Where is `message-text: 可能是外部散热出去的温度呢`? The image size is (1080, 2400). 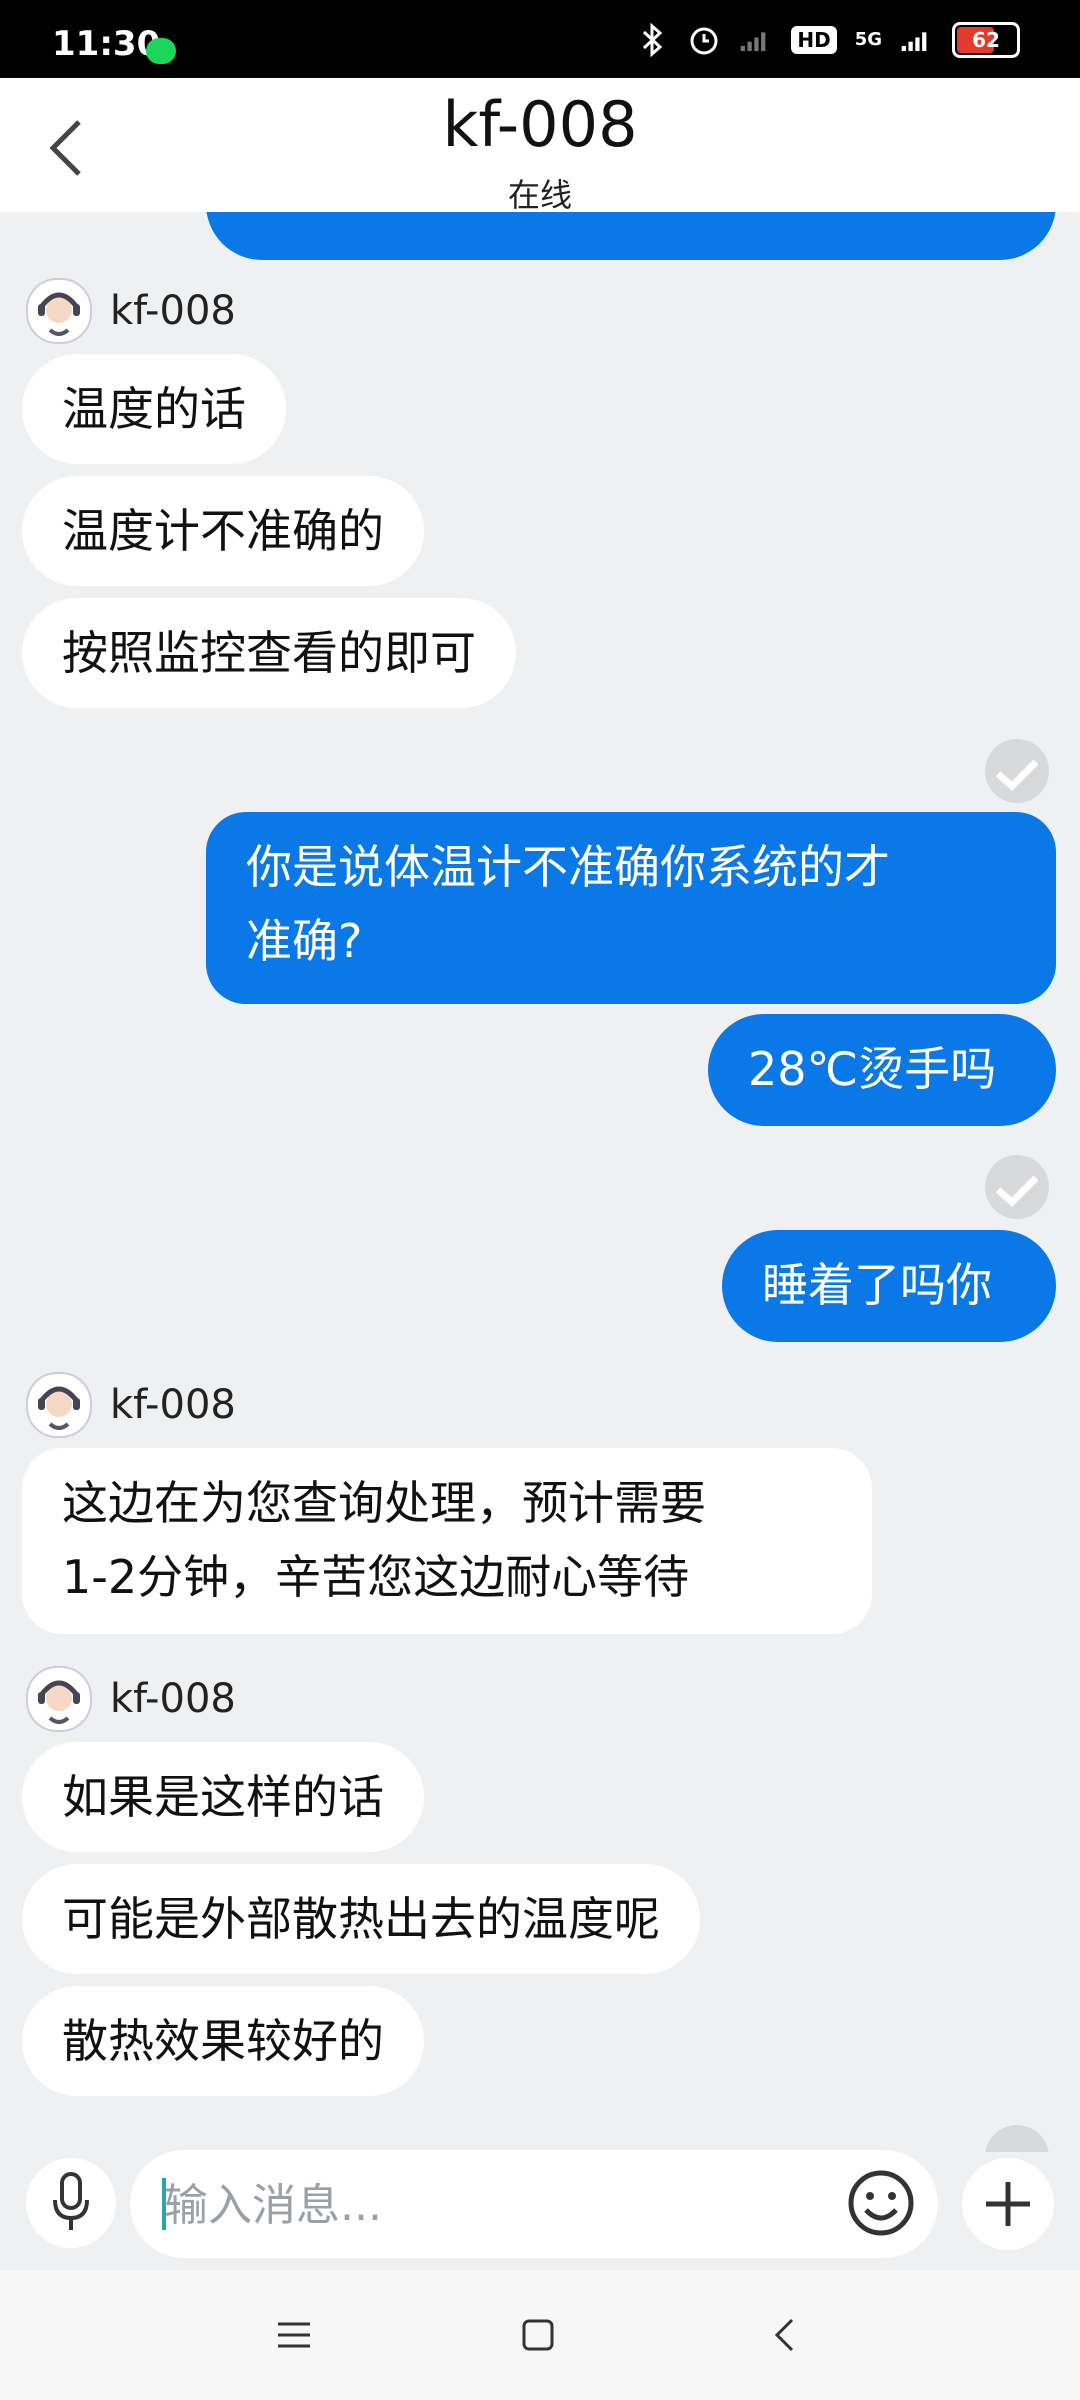 message-text: 可能是外部散热出去的温度呢 is located at coordinates (361, 1919).